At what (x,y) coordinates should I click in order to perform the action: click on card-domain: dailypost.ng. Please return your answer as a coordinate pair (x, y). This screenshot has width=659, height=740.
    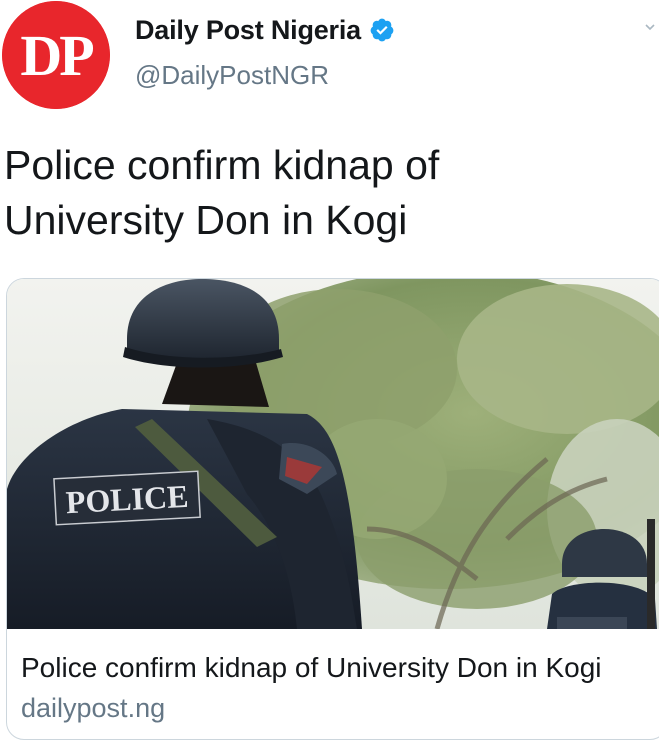
    Looking at the image, I should click on (93, 708).